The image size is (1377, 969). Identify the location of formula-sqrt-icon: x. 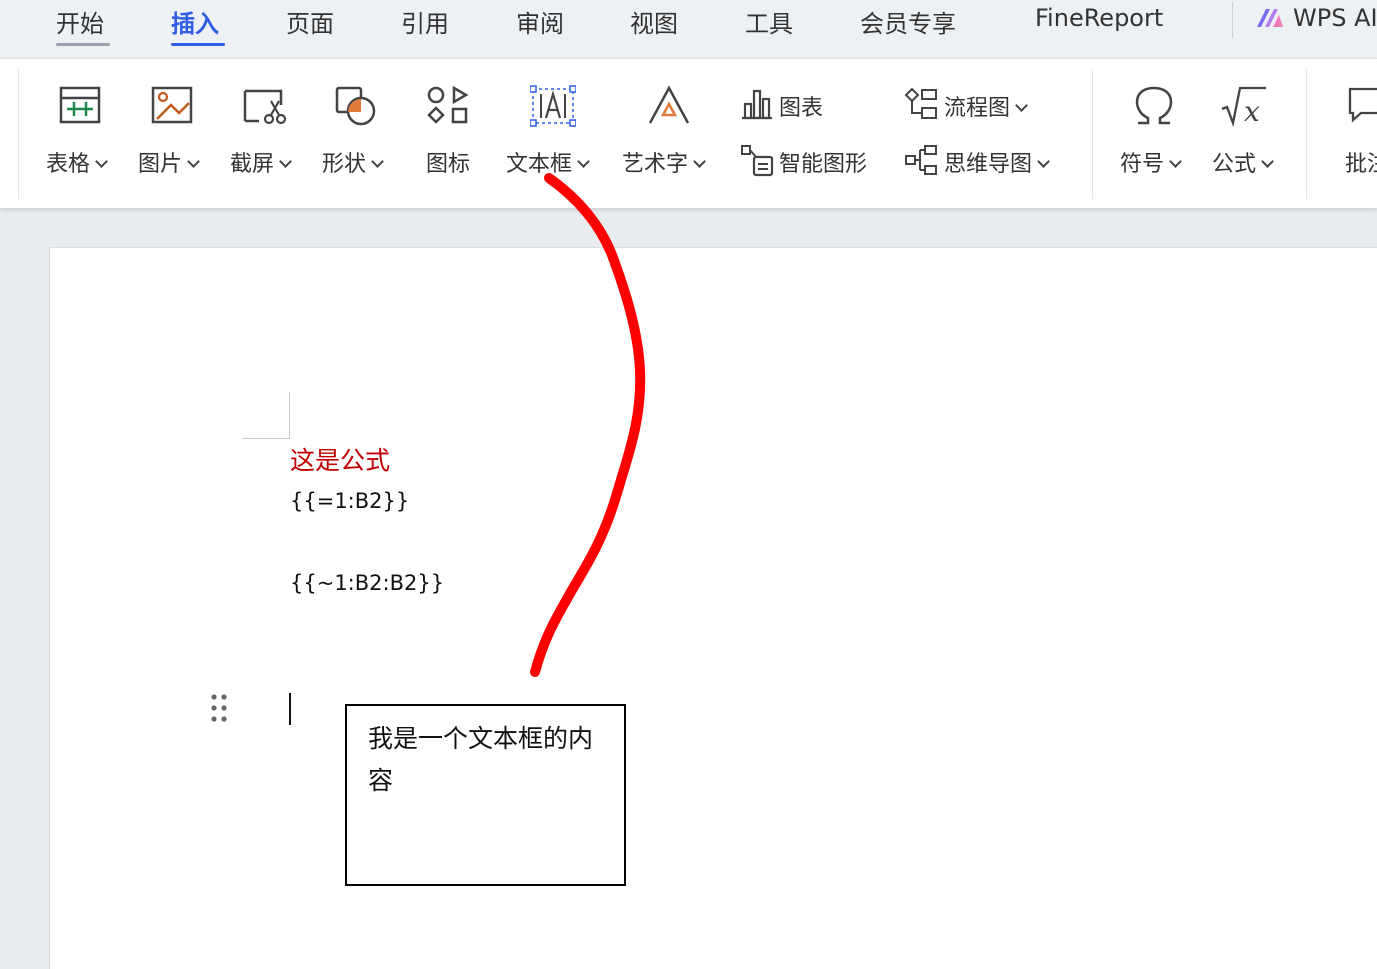
(1244, 106).